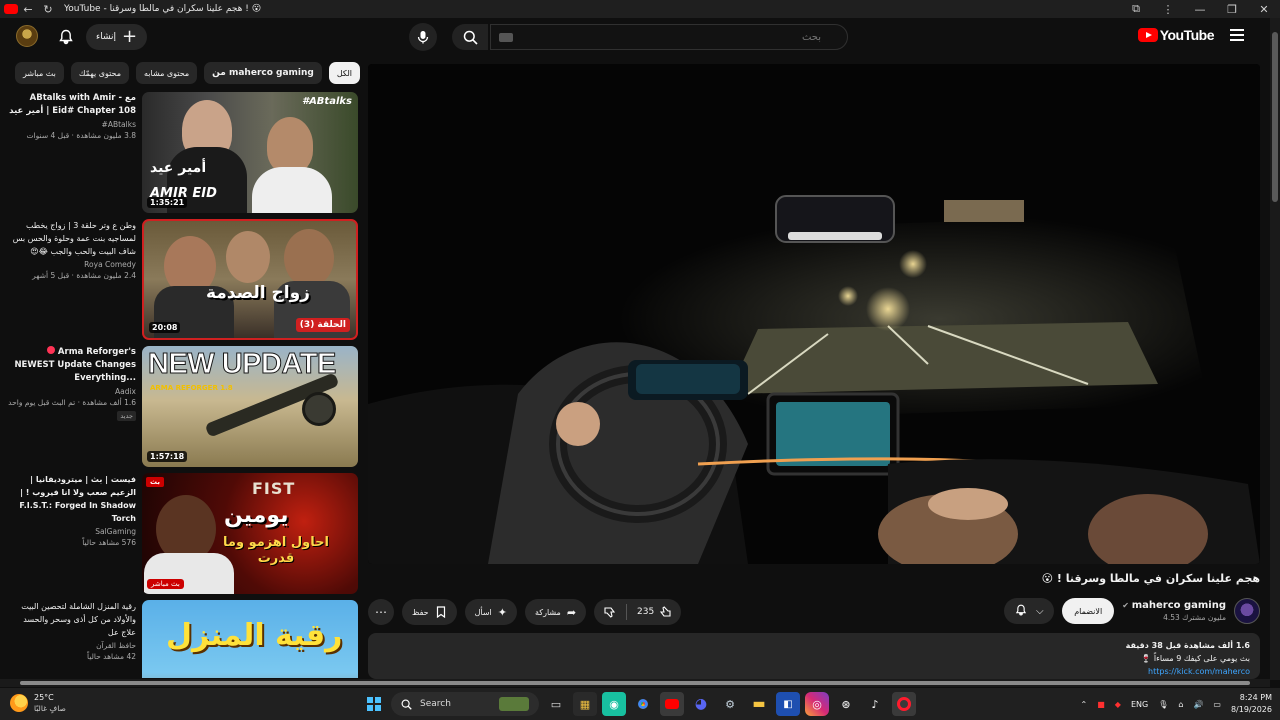 This screenshot has height=720, width=1280. What do you see at coordinates (381, 612) in the screenshot?
I see `more-actions-icon: ⋯` at bounding box center [381, 612].